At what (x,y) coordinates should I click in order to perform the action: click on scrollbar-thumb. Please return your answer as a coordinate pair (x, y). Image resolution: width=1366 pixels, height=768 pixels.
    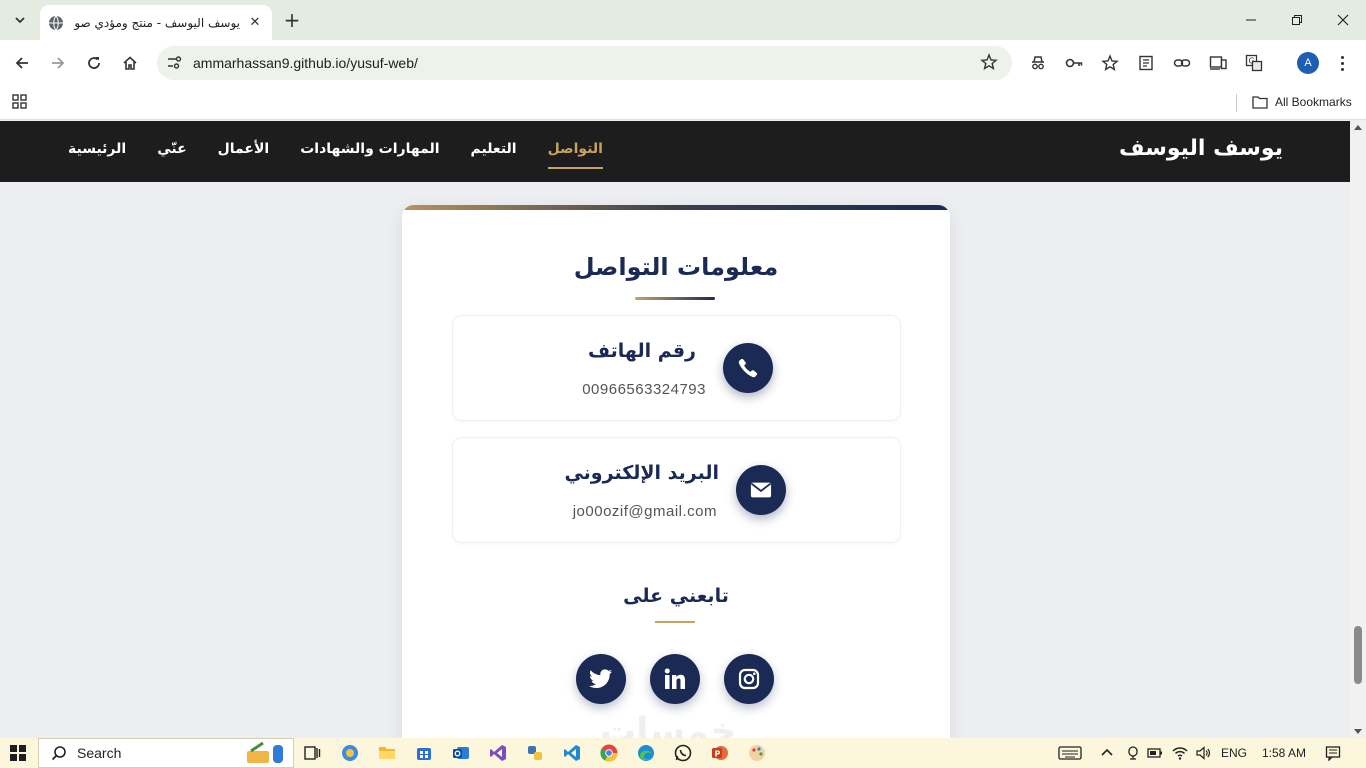
    Looking at the image, I should click on (1358, 655).